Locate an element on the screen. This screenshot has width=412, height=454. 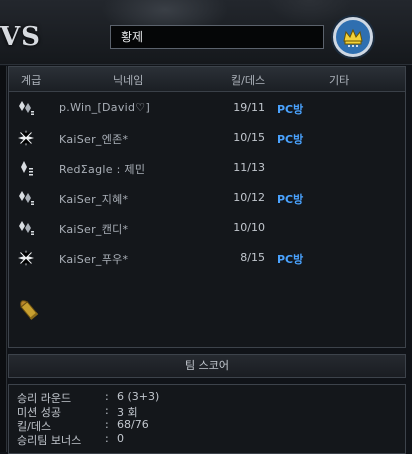
player-nickname: RedΣagle : 제민 is located at coordinates (102, 169).